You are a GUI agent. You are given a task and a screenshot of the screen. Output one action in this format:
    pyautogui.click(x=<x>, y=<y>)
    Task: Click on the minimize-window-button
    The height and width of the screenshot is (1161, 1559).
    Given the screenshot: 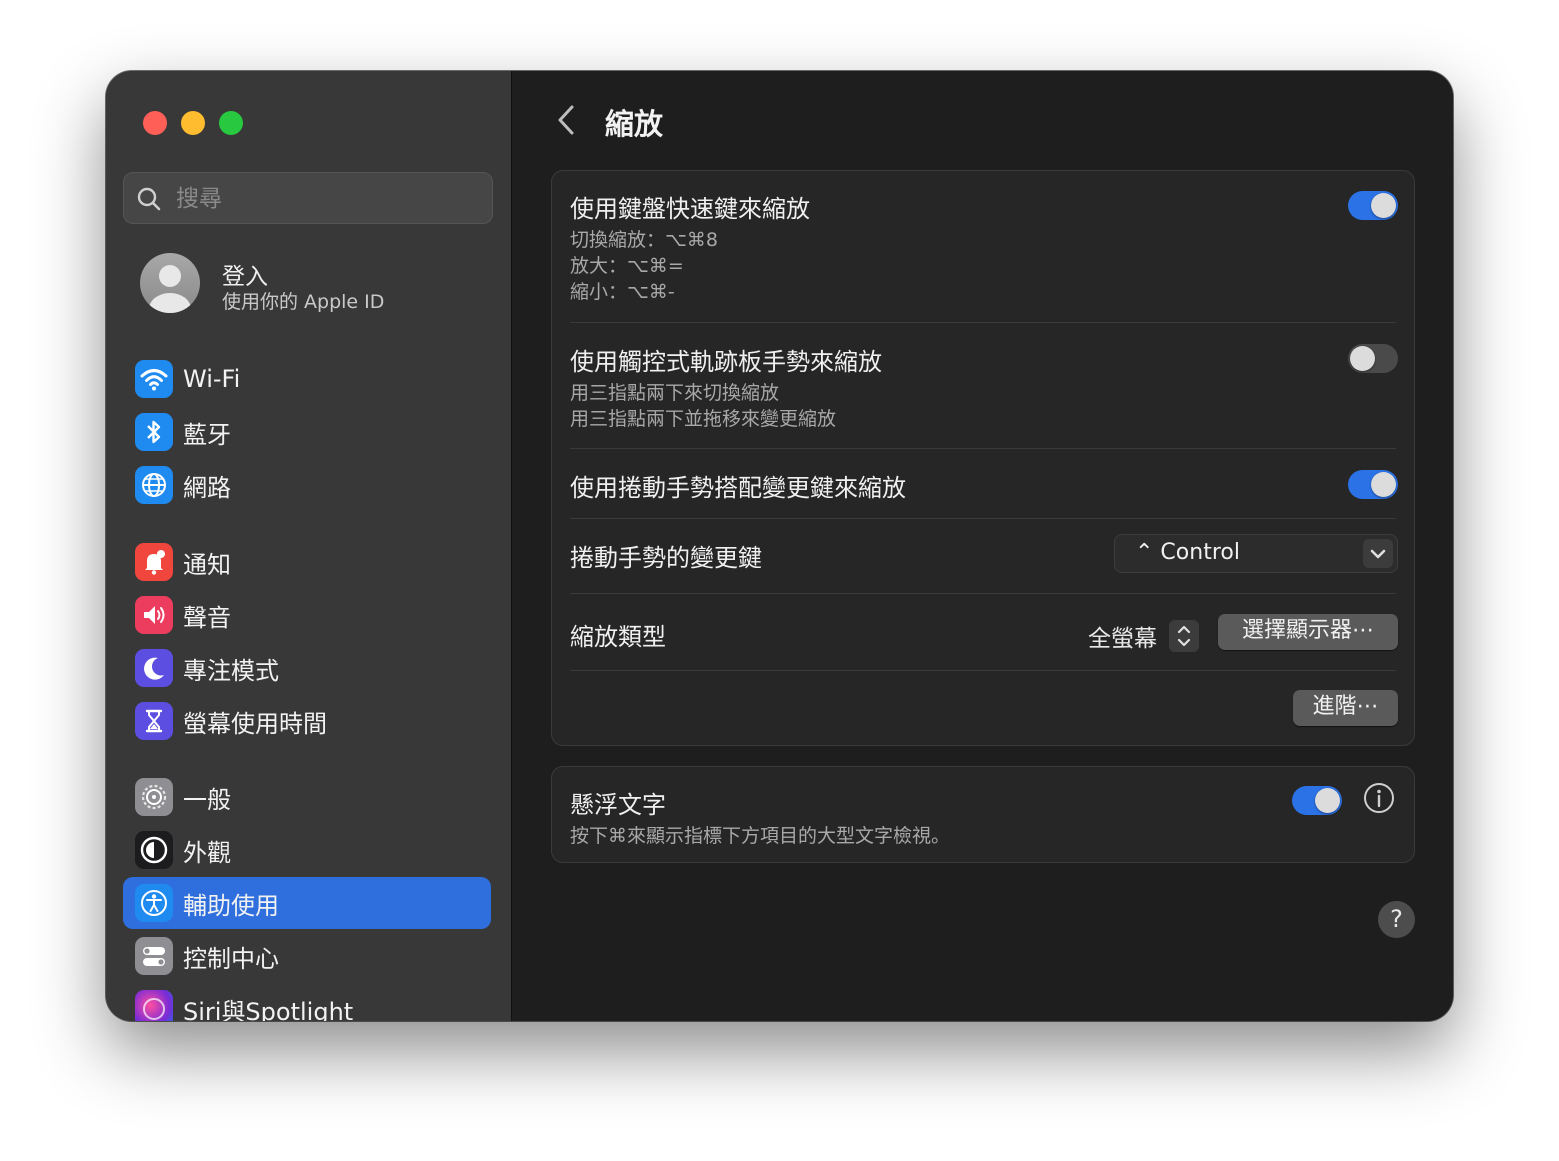 What is the action you would take?
    pyautogui.click(x=193, y=123)
    